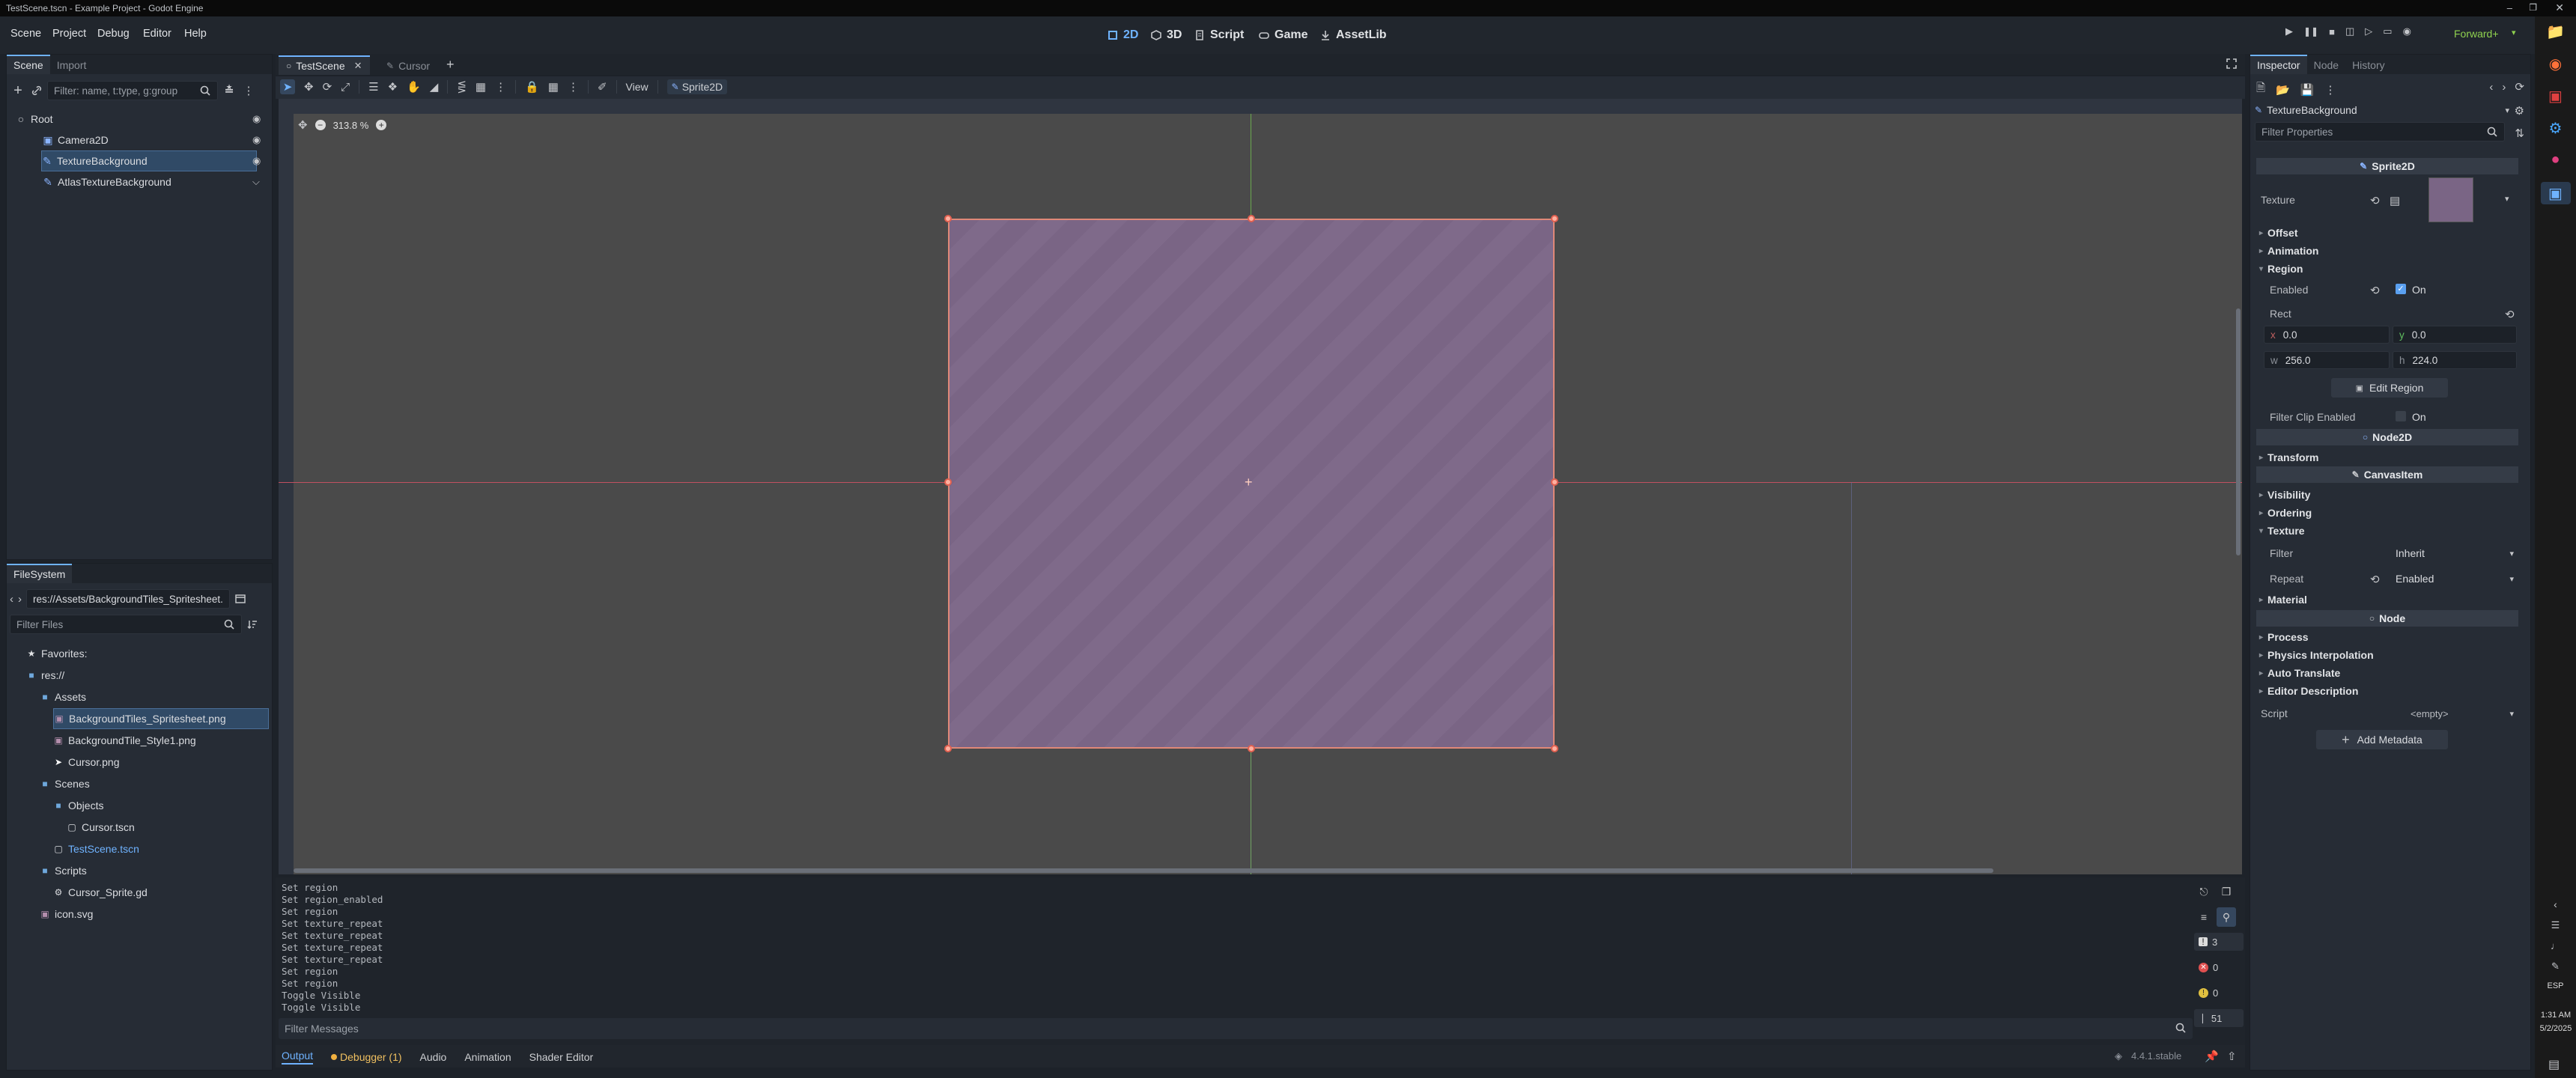  I want to click on pan-view-icon: ✥, so click(303, 125).